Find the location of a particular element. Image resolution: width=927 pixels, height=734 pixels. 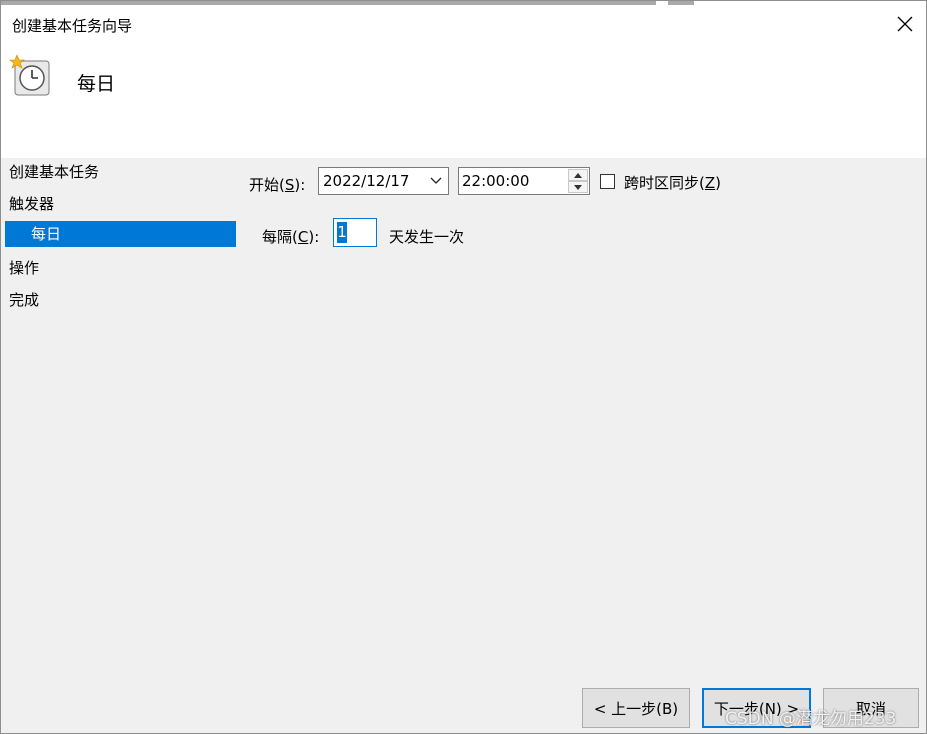

start-date-value: 2022/12/17 is located at coordinates (366, 181).